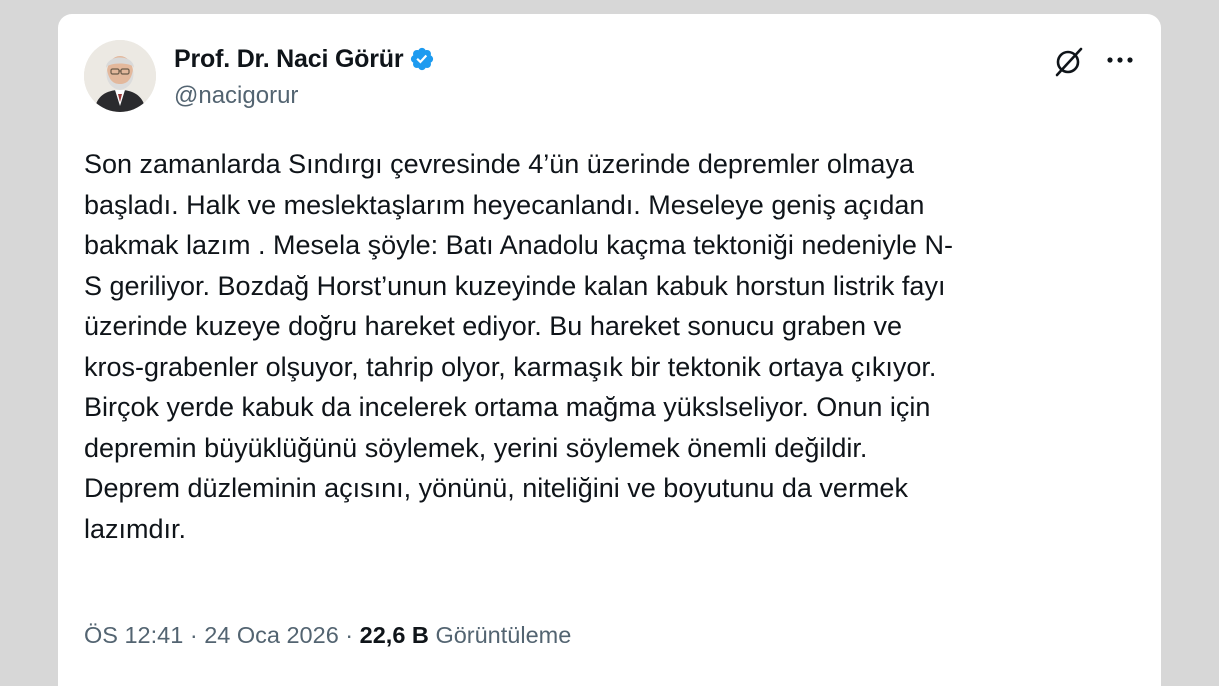 Image resolution: width=1219 pixels, height=686 pixels. What do you see at coordinates (133, 635) in the screenshot?
I see `tweet-time: ÖS 12:41` at bounding box center [133, 635].